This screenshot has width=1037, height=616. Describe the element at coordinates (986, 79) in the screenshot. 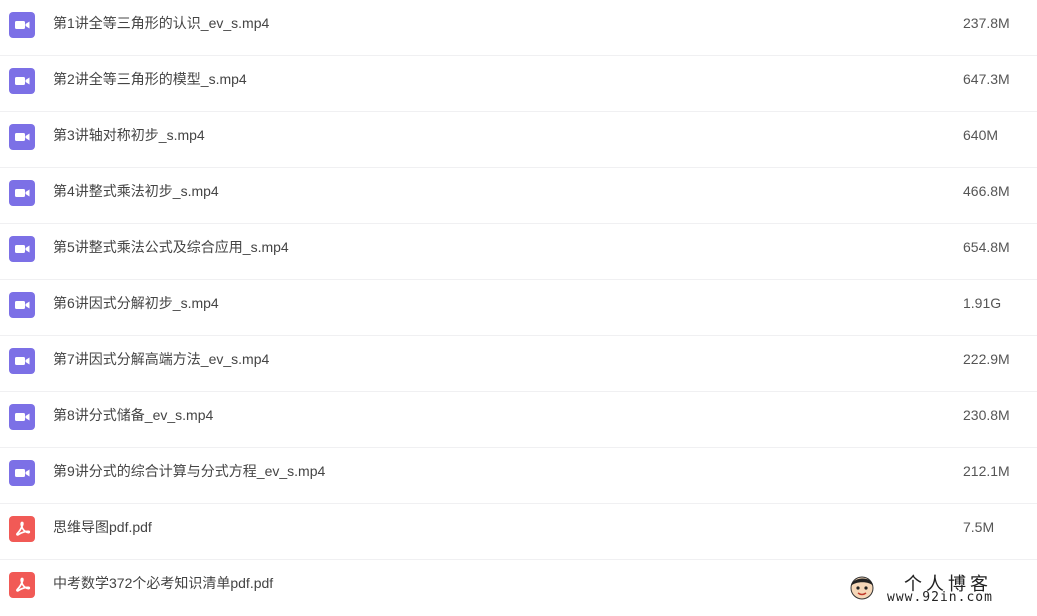

I see `file-size: 647.3M` at that location.